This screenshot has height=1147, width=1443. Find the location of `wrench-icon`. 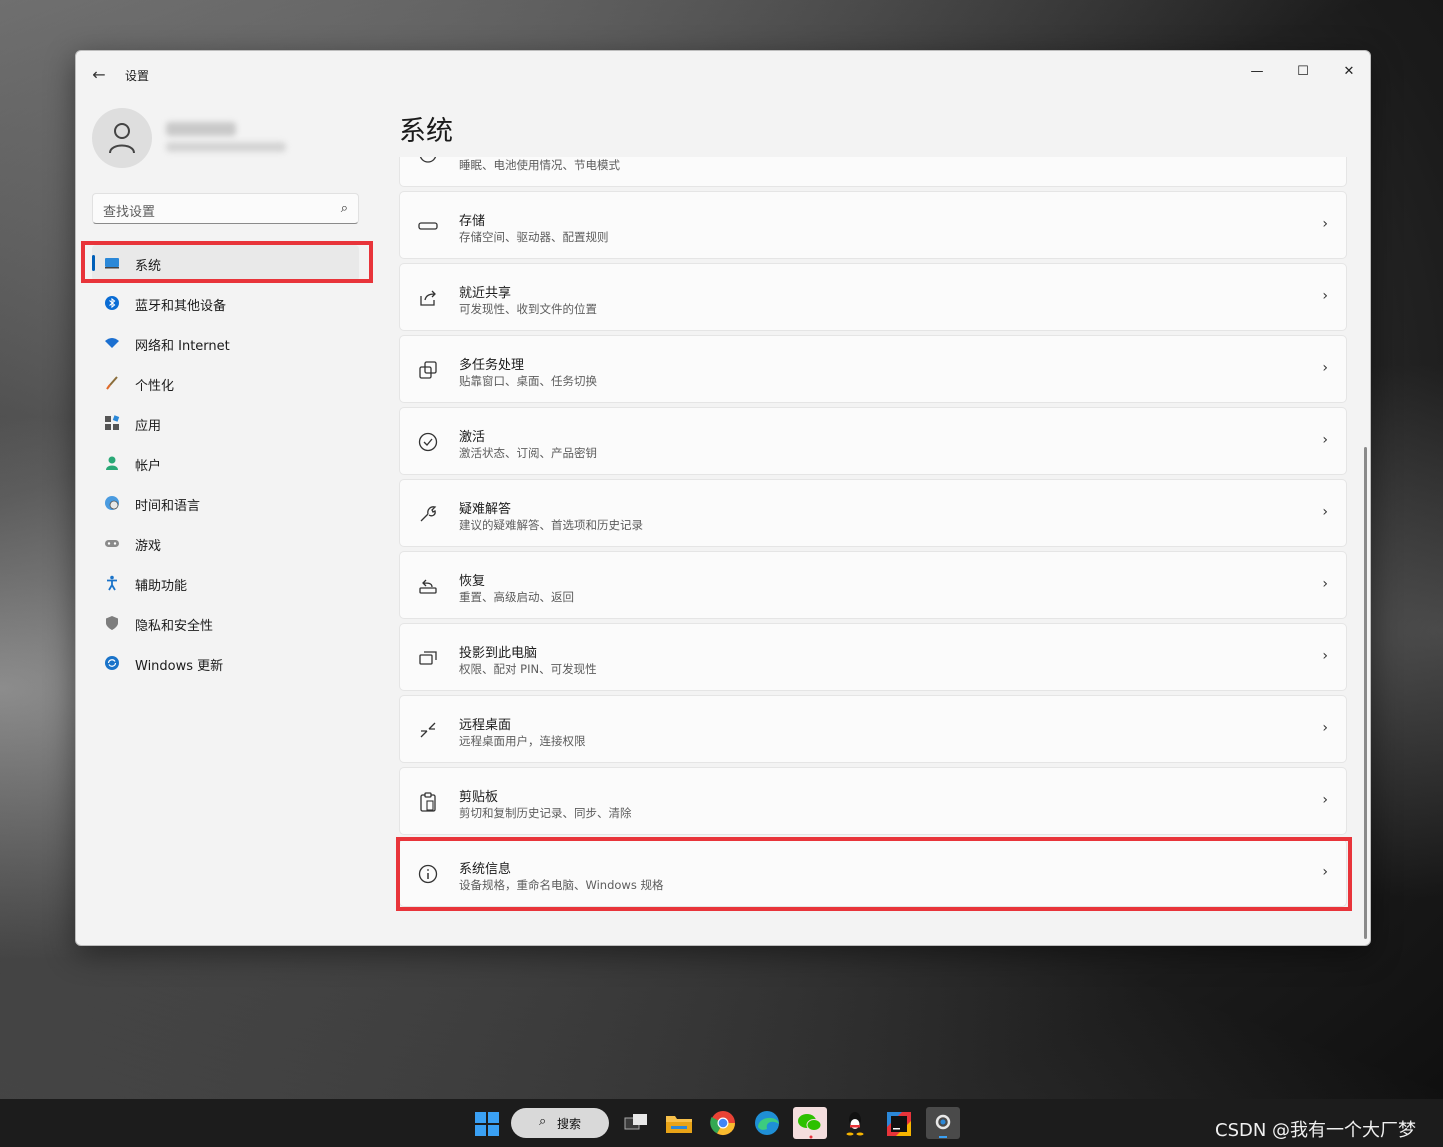

wrench-icon is located at coordinates (428, 514).